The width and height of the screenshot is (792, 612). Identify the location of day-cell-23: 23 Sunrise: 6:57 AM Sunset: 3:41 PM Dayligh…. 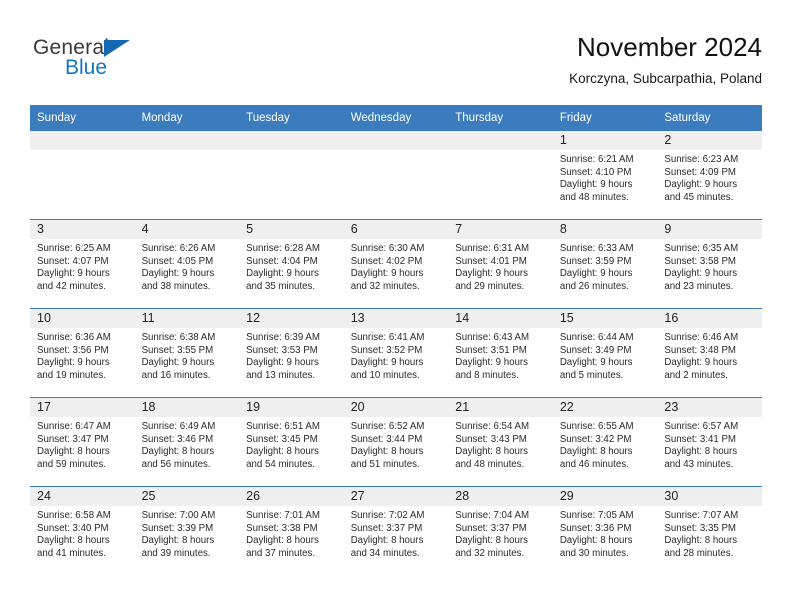
(709, 442).